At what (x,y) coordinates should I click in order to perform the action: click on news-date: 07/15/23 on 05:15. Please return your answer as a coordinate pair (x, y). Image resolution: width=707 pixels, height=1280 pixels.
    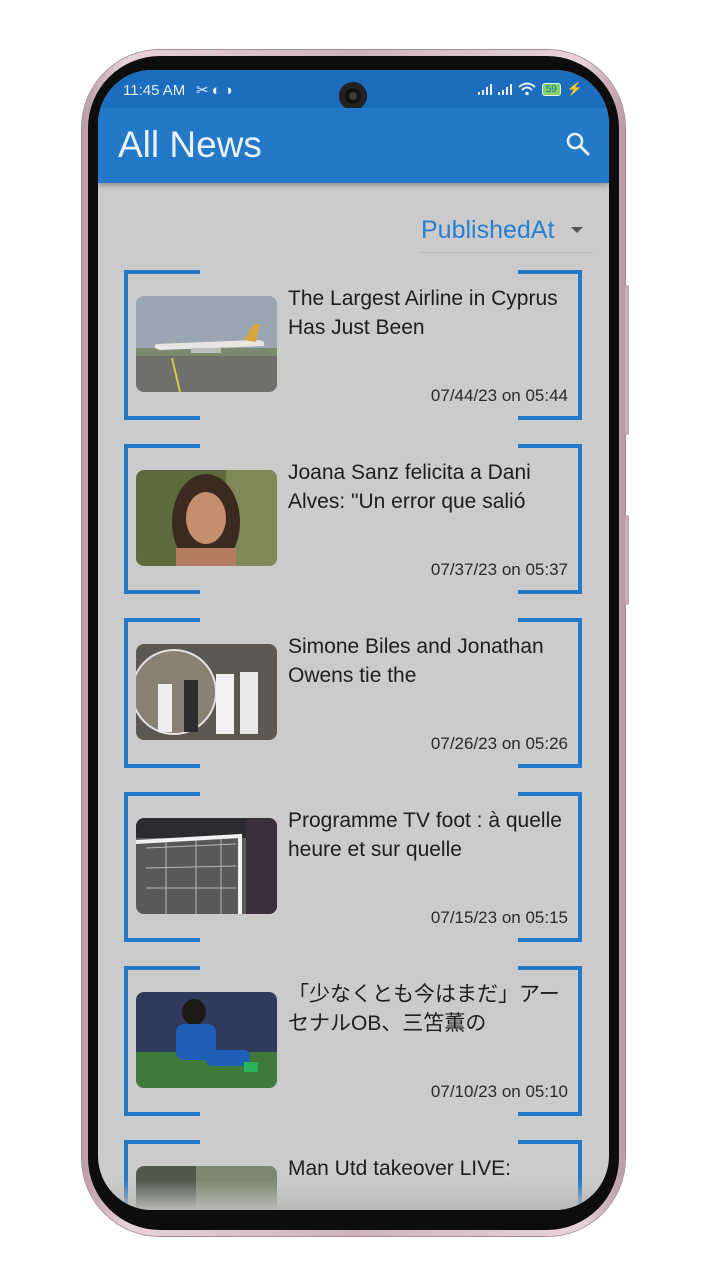
    Looking at the image, I should click on (499, 917).